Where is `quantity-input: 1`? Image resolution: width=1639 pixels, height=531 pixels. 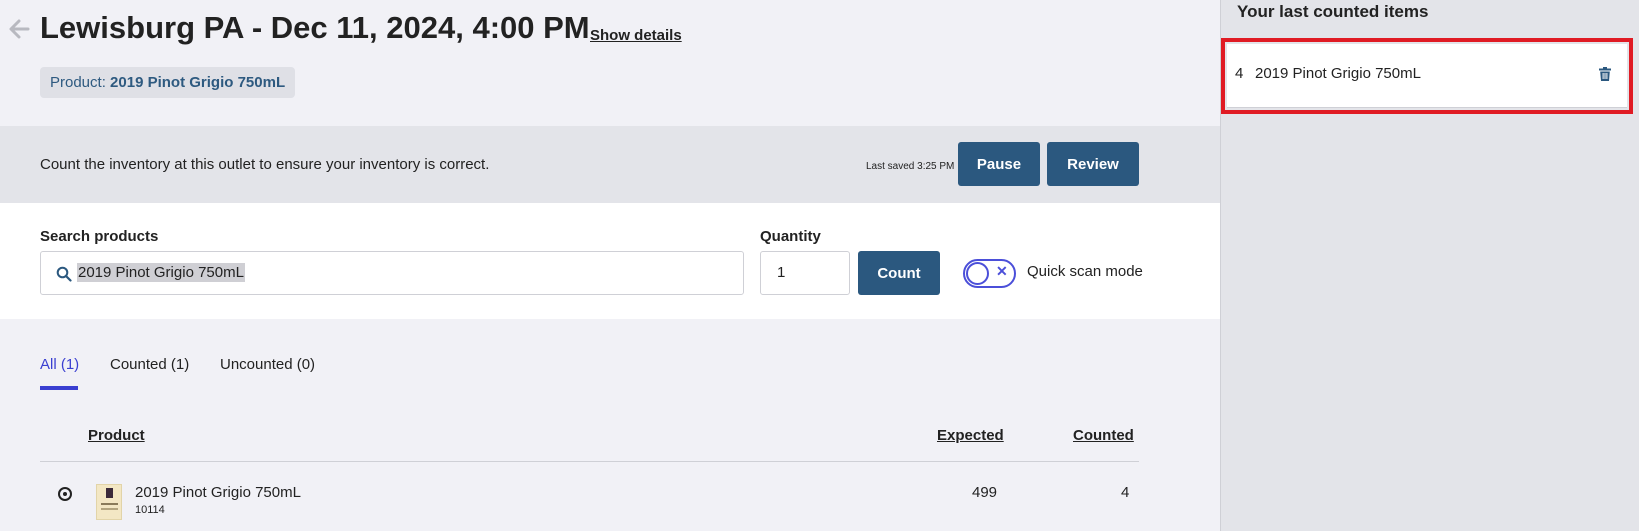
quantity-input: 1 is located at coordinates (805, 273).